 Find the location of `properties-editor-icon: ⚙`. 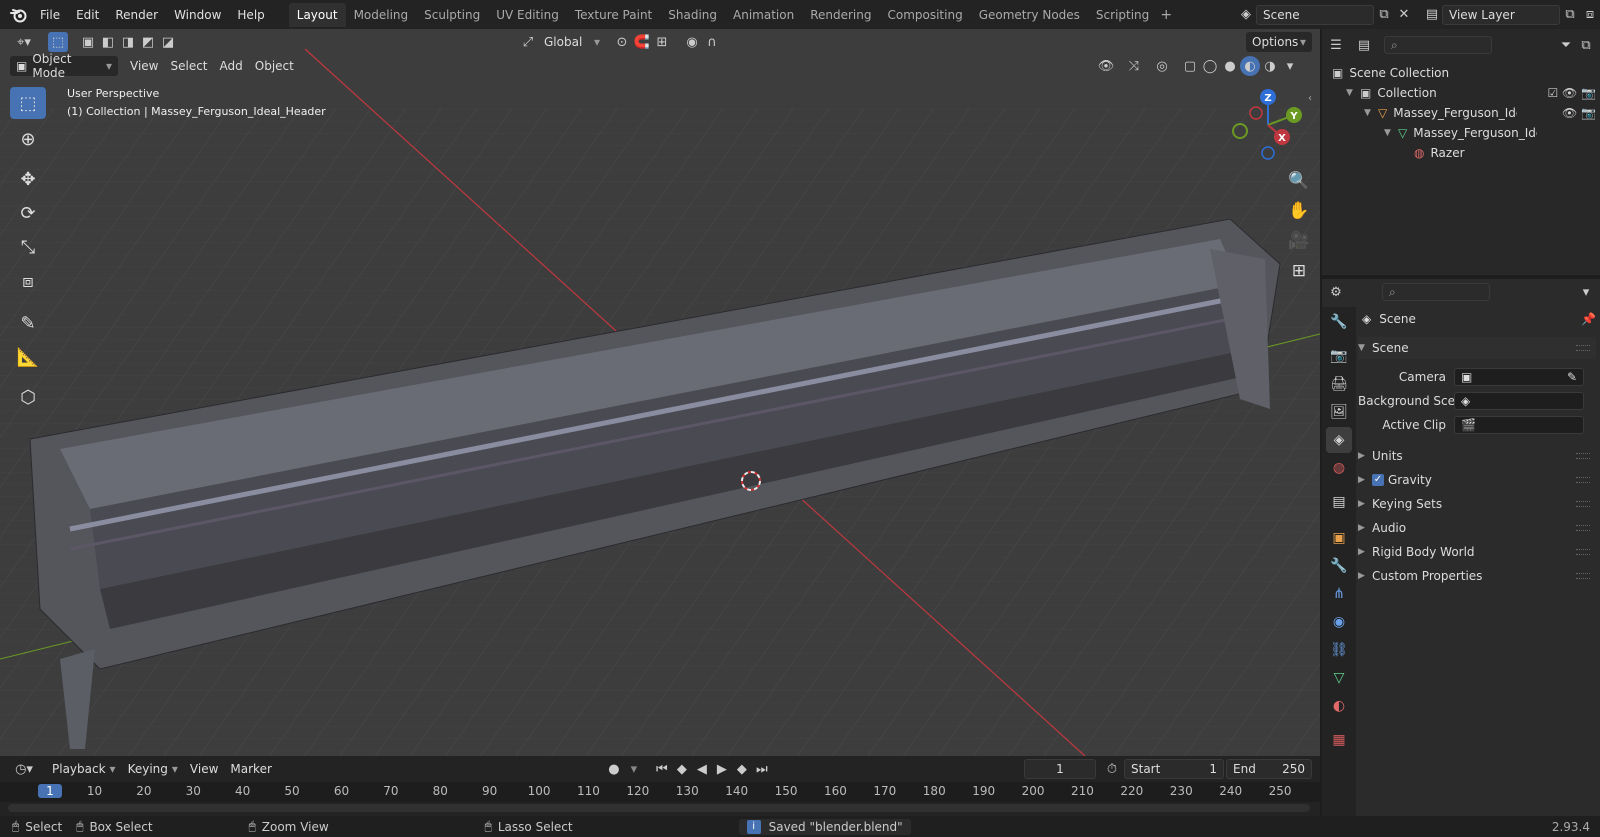

properties-editor-icon: ⚙ is located at coordinates (1336, 292).